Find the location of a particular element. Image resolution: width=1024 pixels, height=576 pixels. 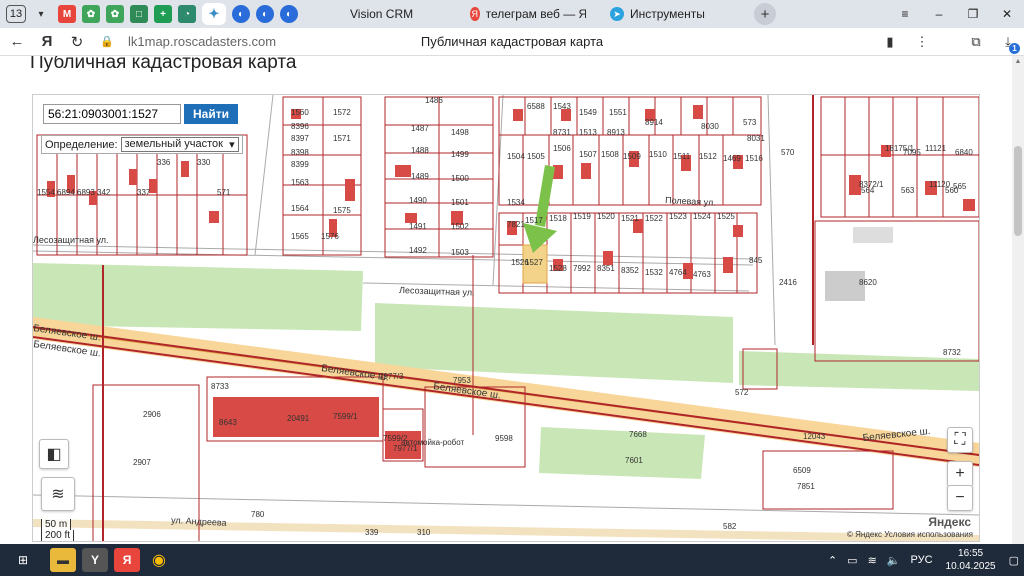

parcel-number: 8731 is located at coordinates (562, 132).